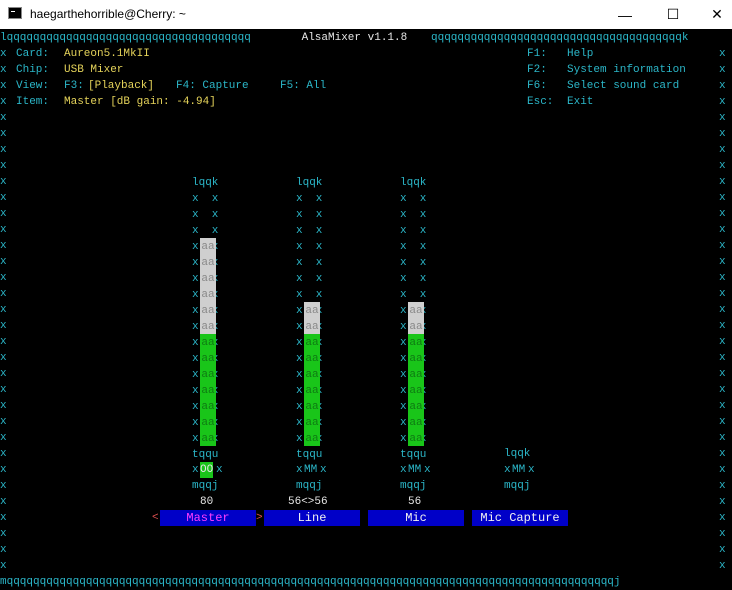  Describe the element at coordinates (312, 518) in the screenshot. I see `channel-tab-line: Line` at that location.